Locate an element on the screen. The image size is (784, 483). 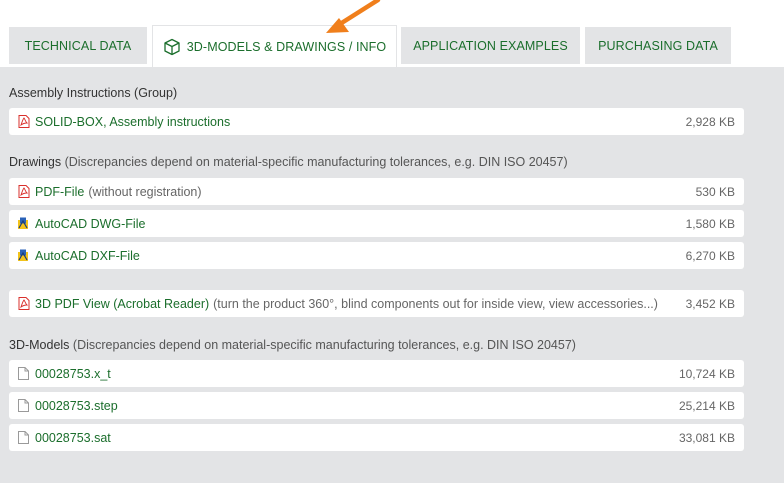
cube-icon is located at coordinates (172, 47).